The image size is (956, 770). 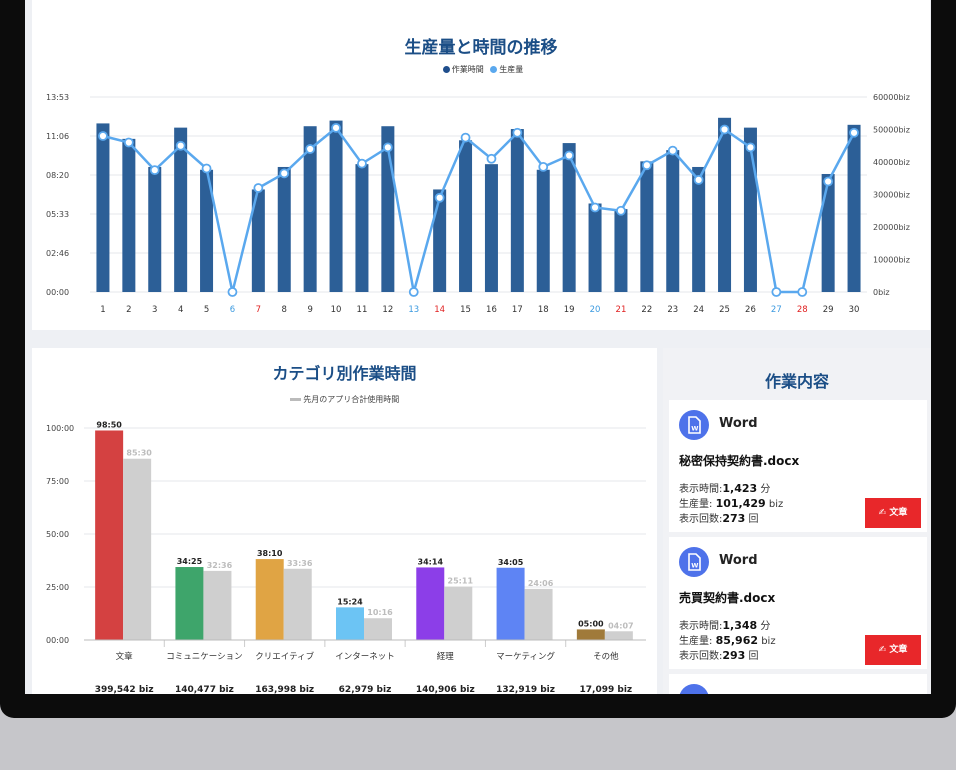 I want to click on work-item, so click(x=798, y=684).